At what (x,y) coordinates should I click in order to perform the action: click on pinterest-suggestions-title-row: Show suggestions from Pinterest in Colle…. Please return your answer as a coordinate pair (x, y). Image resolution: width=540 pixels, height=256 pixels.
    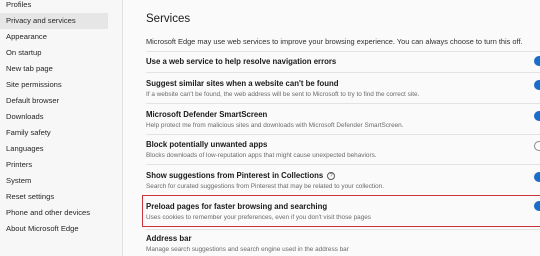
    Looking at the image, I should click on (241, 175).